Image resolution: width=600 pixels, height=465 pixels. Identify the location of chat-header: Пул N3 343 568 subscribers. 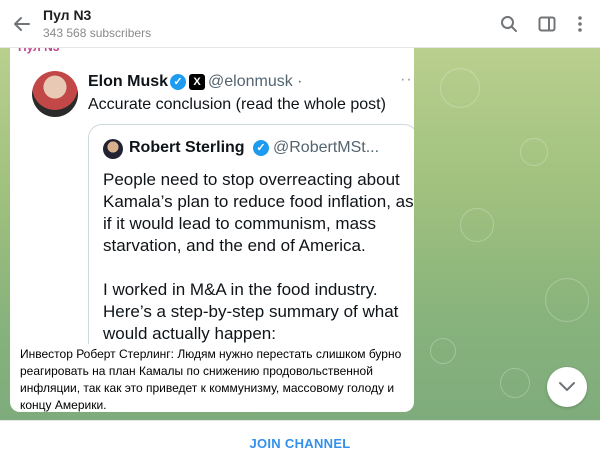
(300, 24).